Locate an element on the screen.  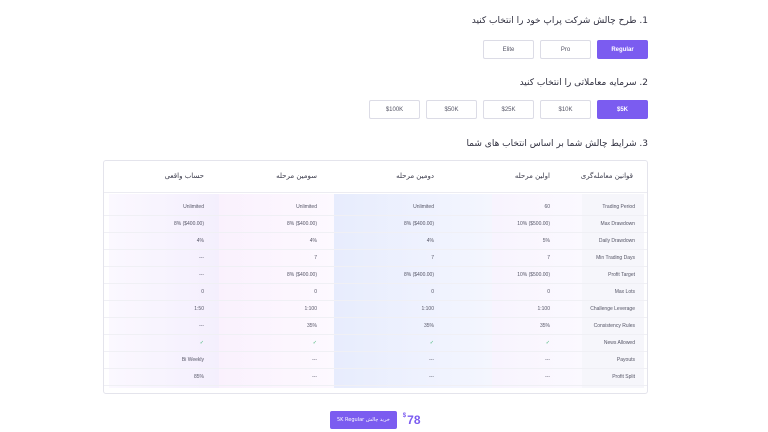
cell-phase1: 35% is located at coordinates (544, 326).